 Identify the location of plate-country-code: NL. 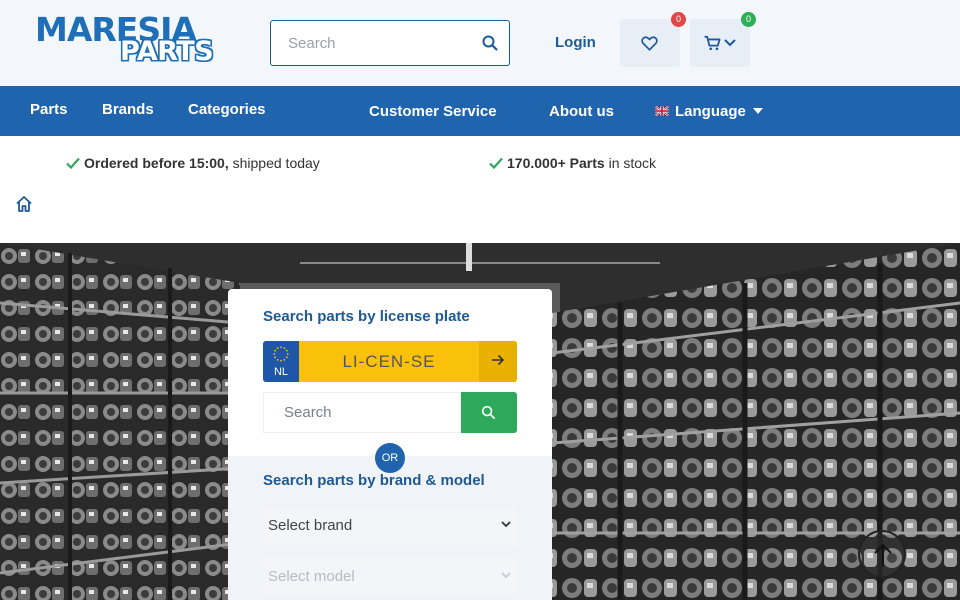
(281, 372).